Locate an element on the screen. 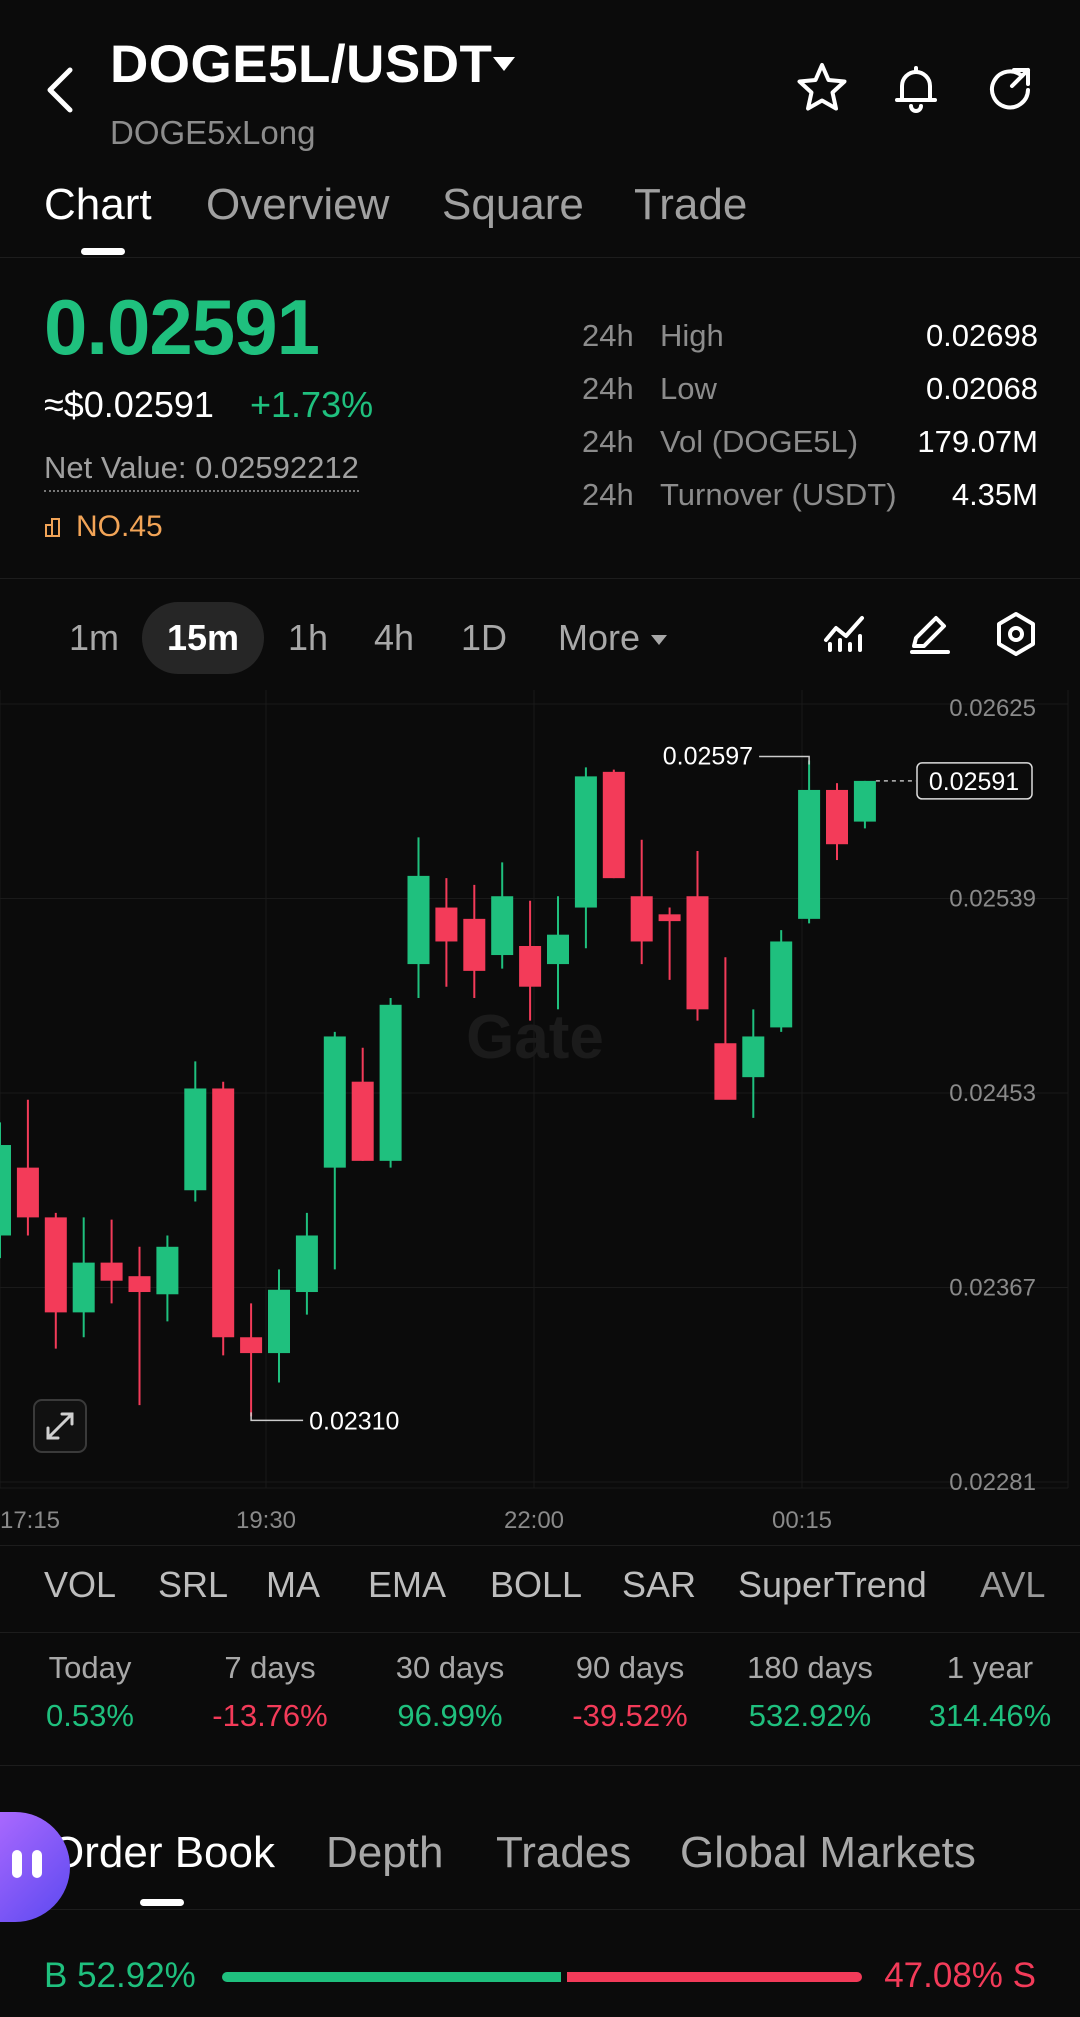  stat-row: 24h High 0.02698 is located at coordinates (810, 344).